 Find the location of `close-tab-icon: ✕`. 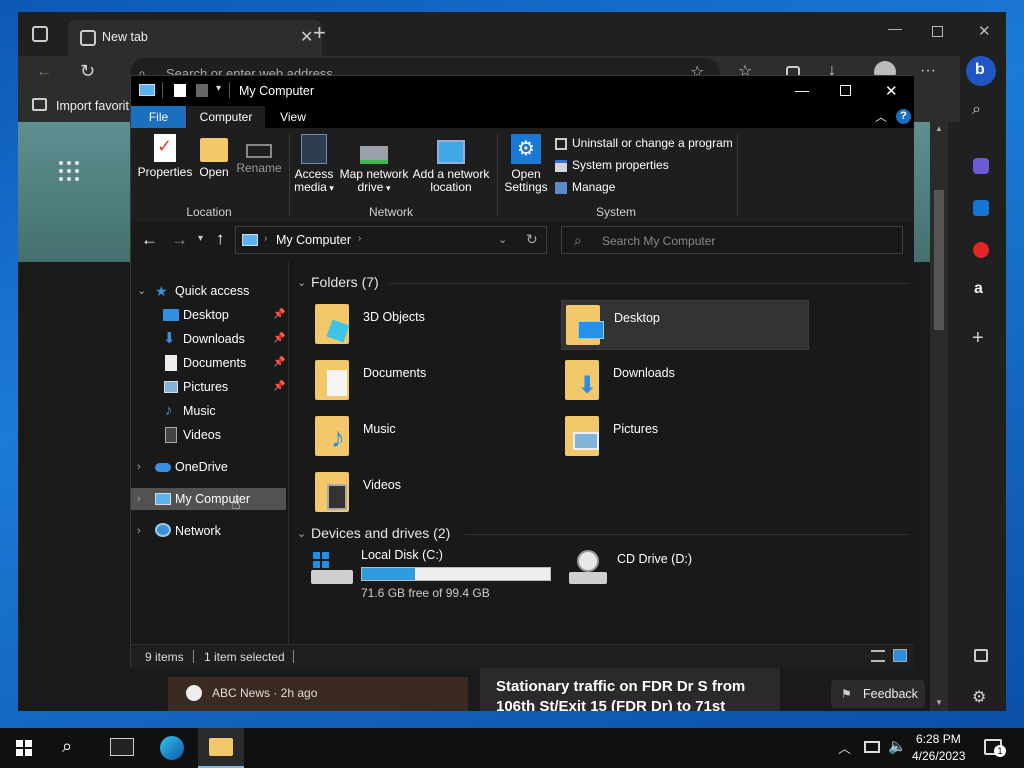

close-tab-icon: ✕ is located at coordinates (306, 37).